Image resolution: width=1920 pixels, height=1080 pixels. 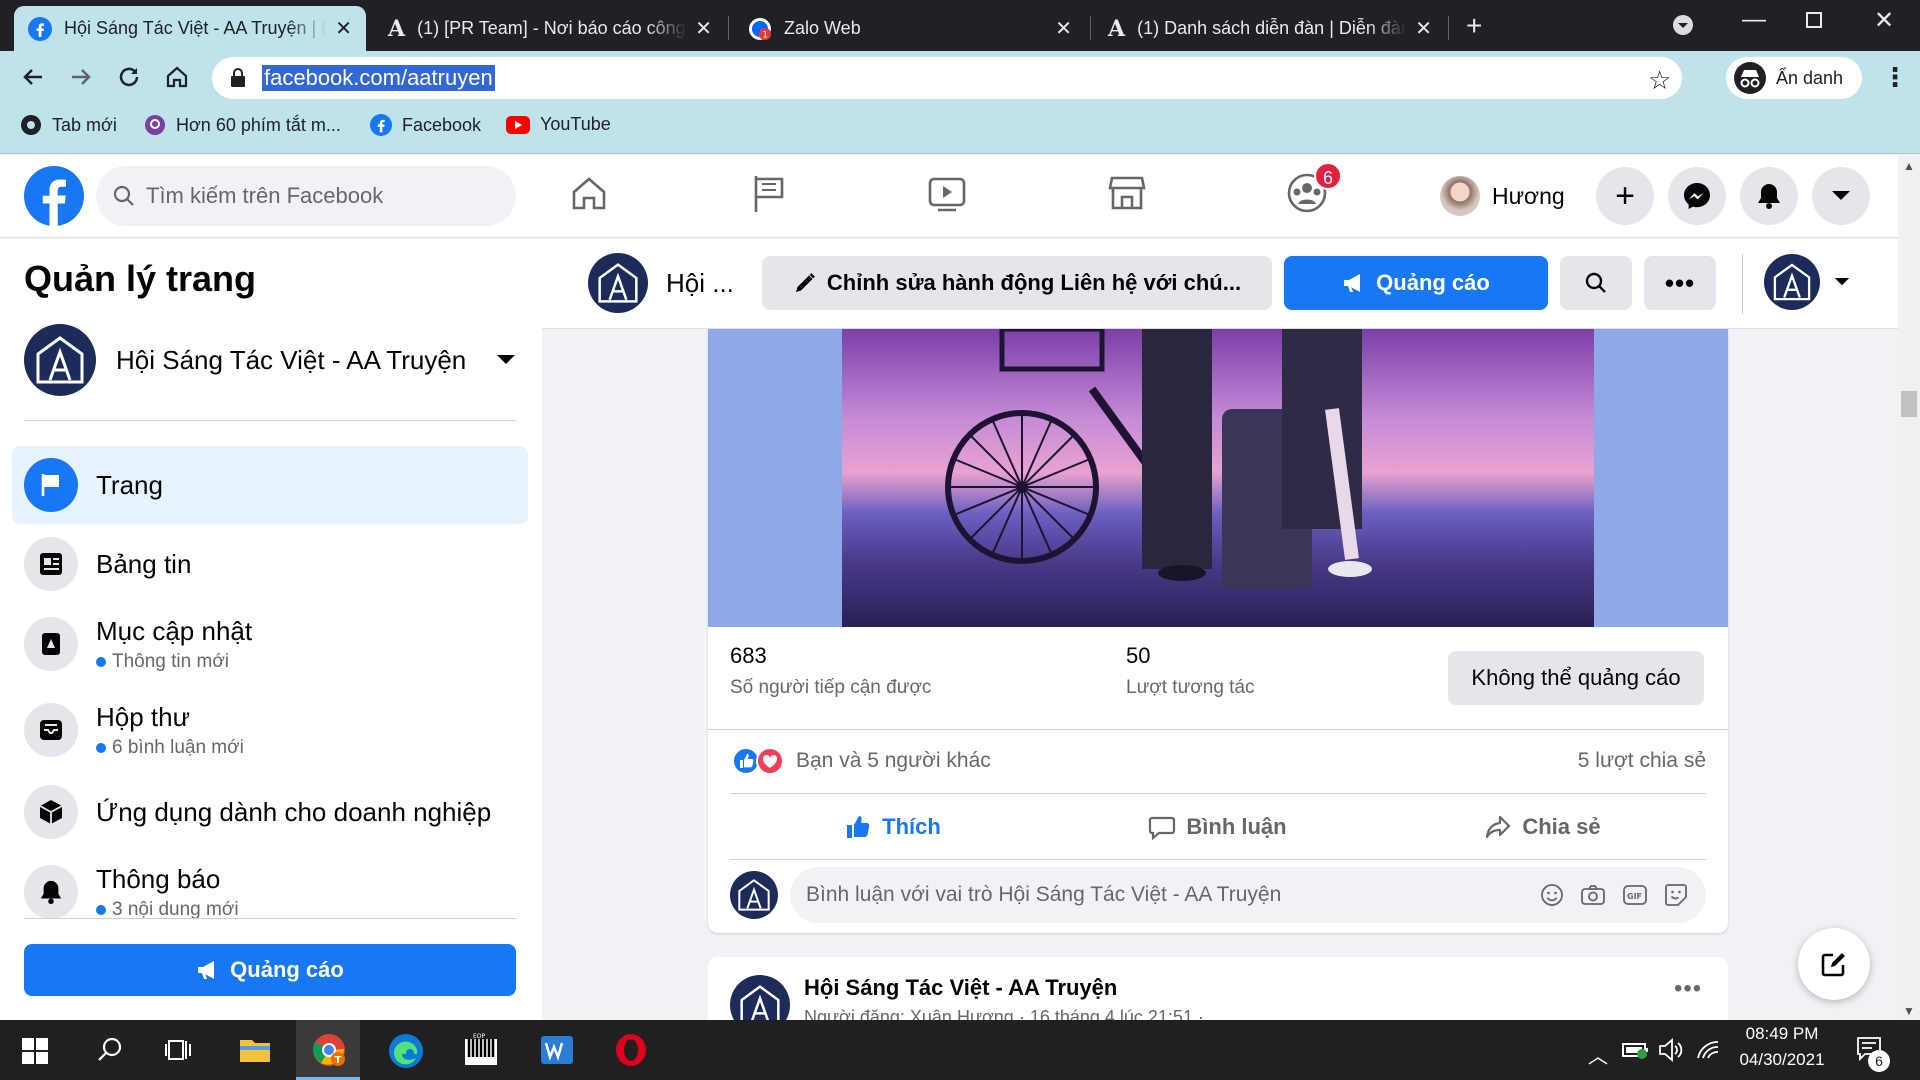 What do you see at coordinates (425, 125) in the screenshot?
I see `bookmark-facebook: Facebook` at bounding box center [425, 125].